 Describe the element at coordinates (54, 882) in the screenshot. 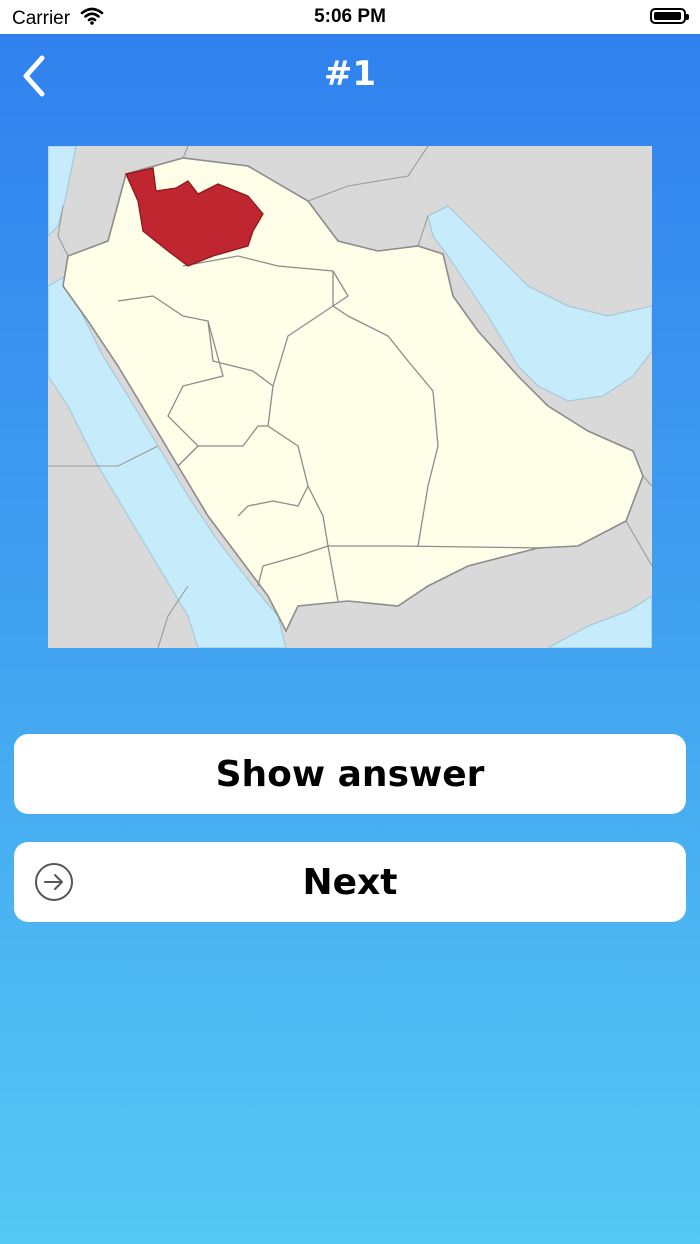

I see `arrow-right-circle-icon` at that location.